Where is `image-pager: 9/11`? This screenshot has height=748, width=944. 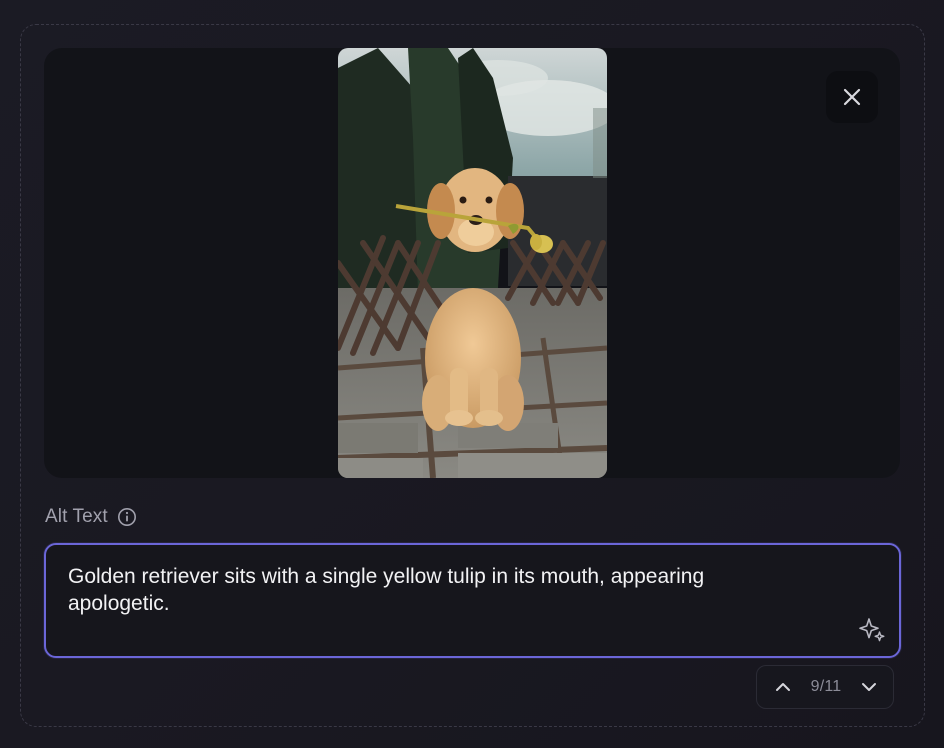 image-pager: 9/11 is located at coordinates (825, 687).